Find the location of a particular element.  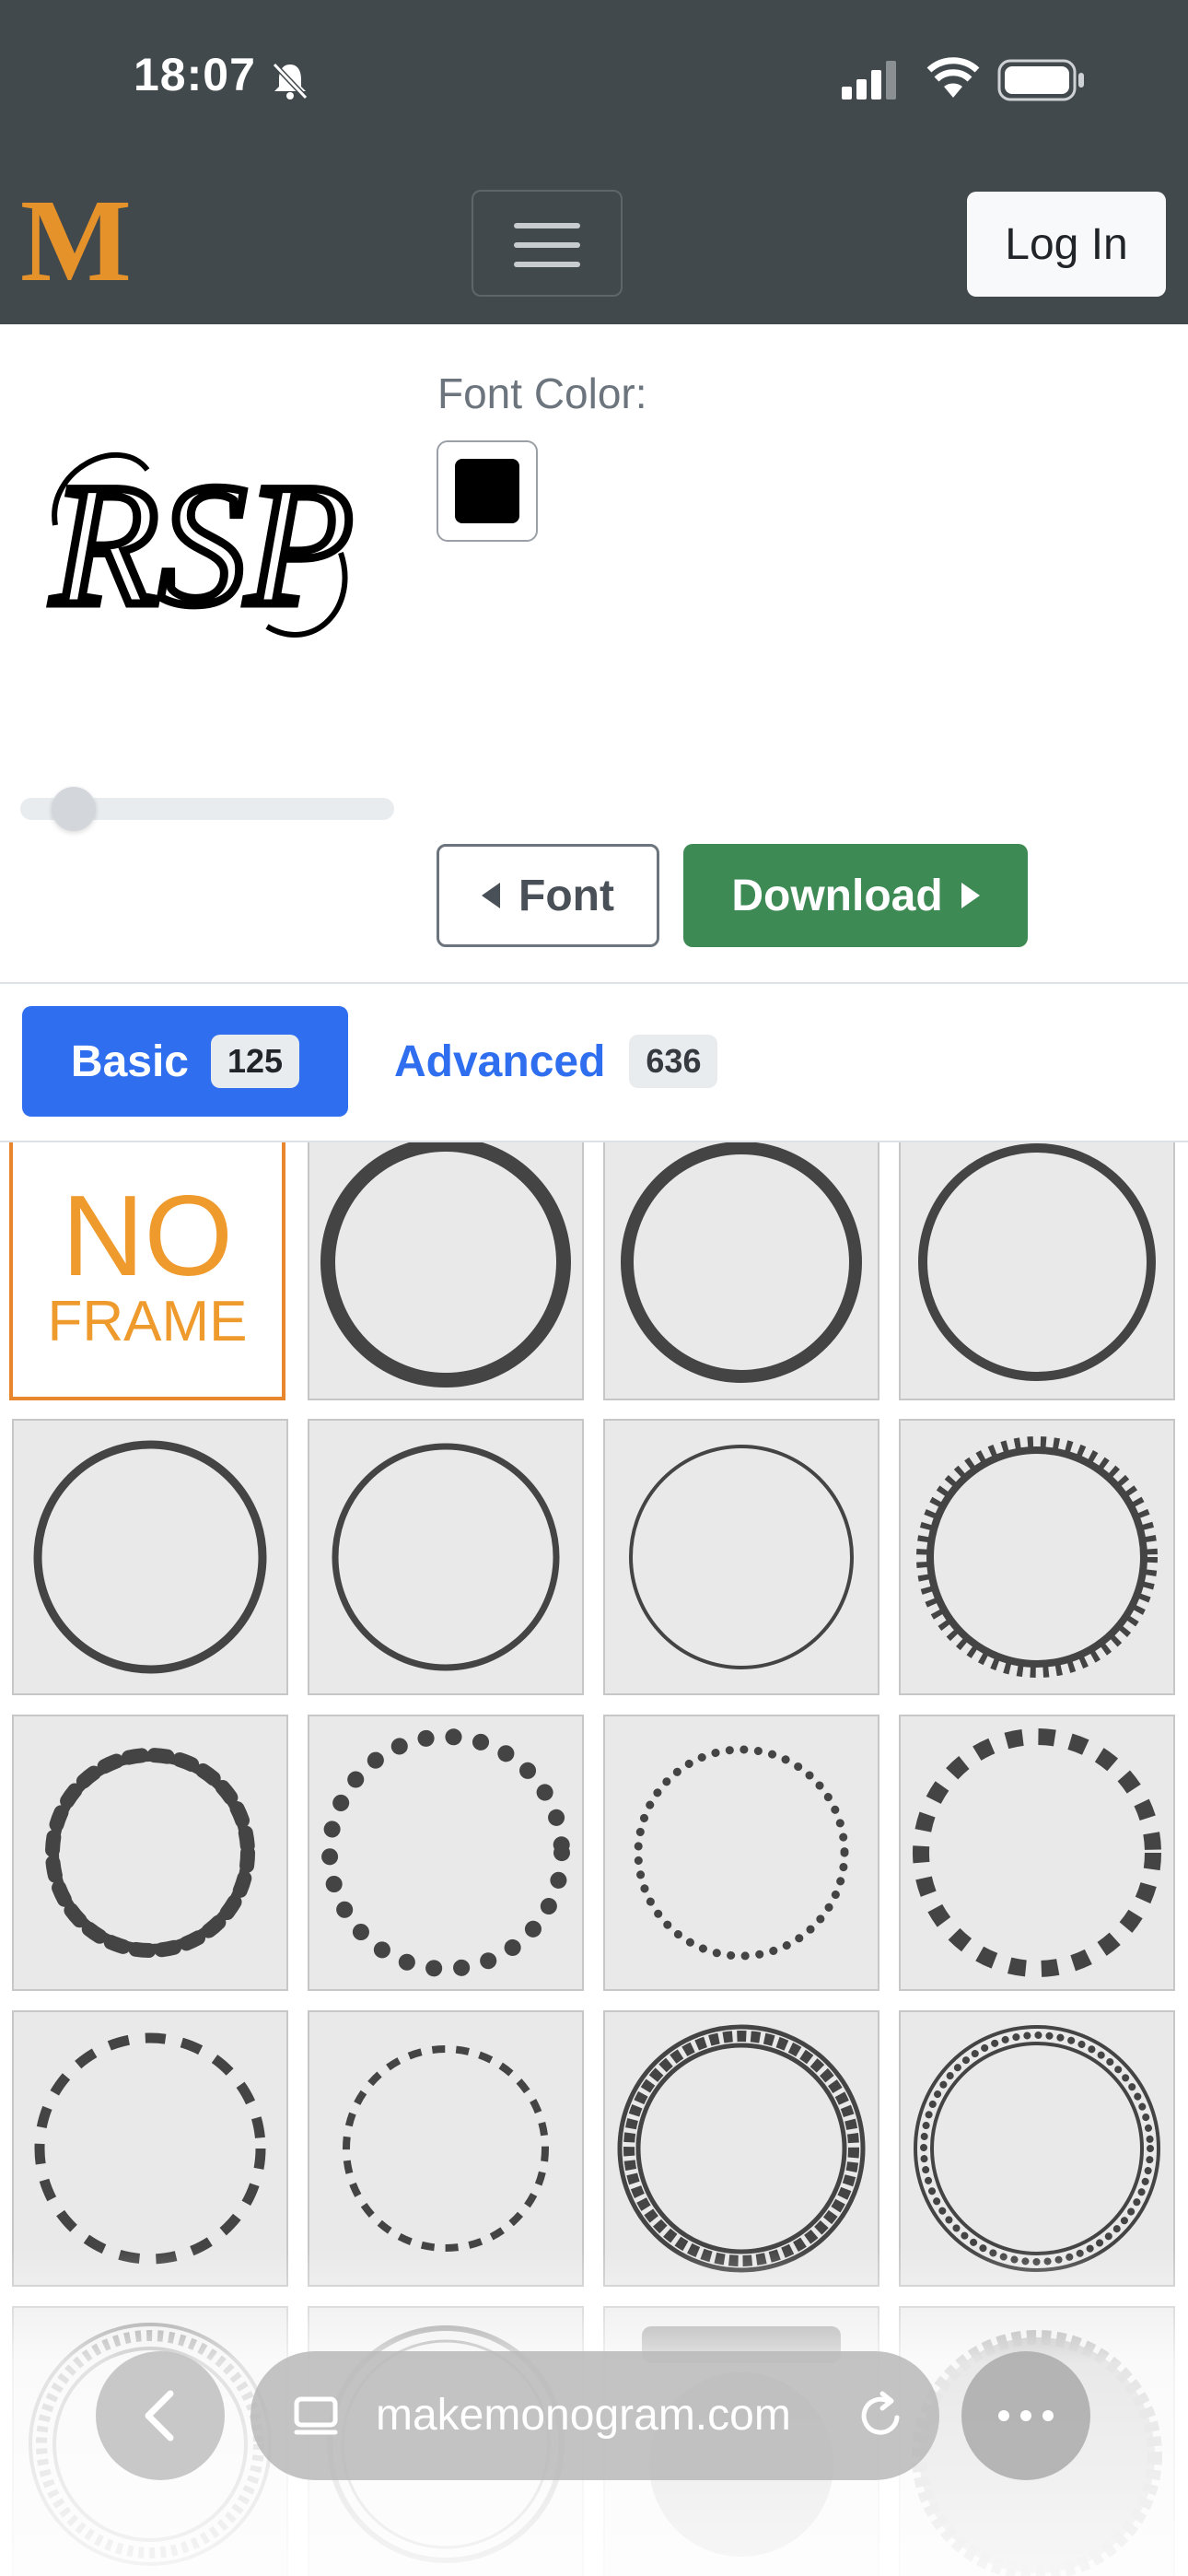

tab-advanced: Advanced 636 is located at coordinates (555, 1061).